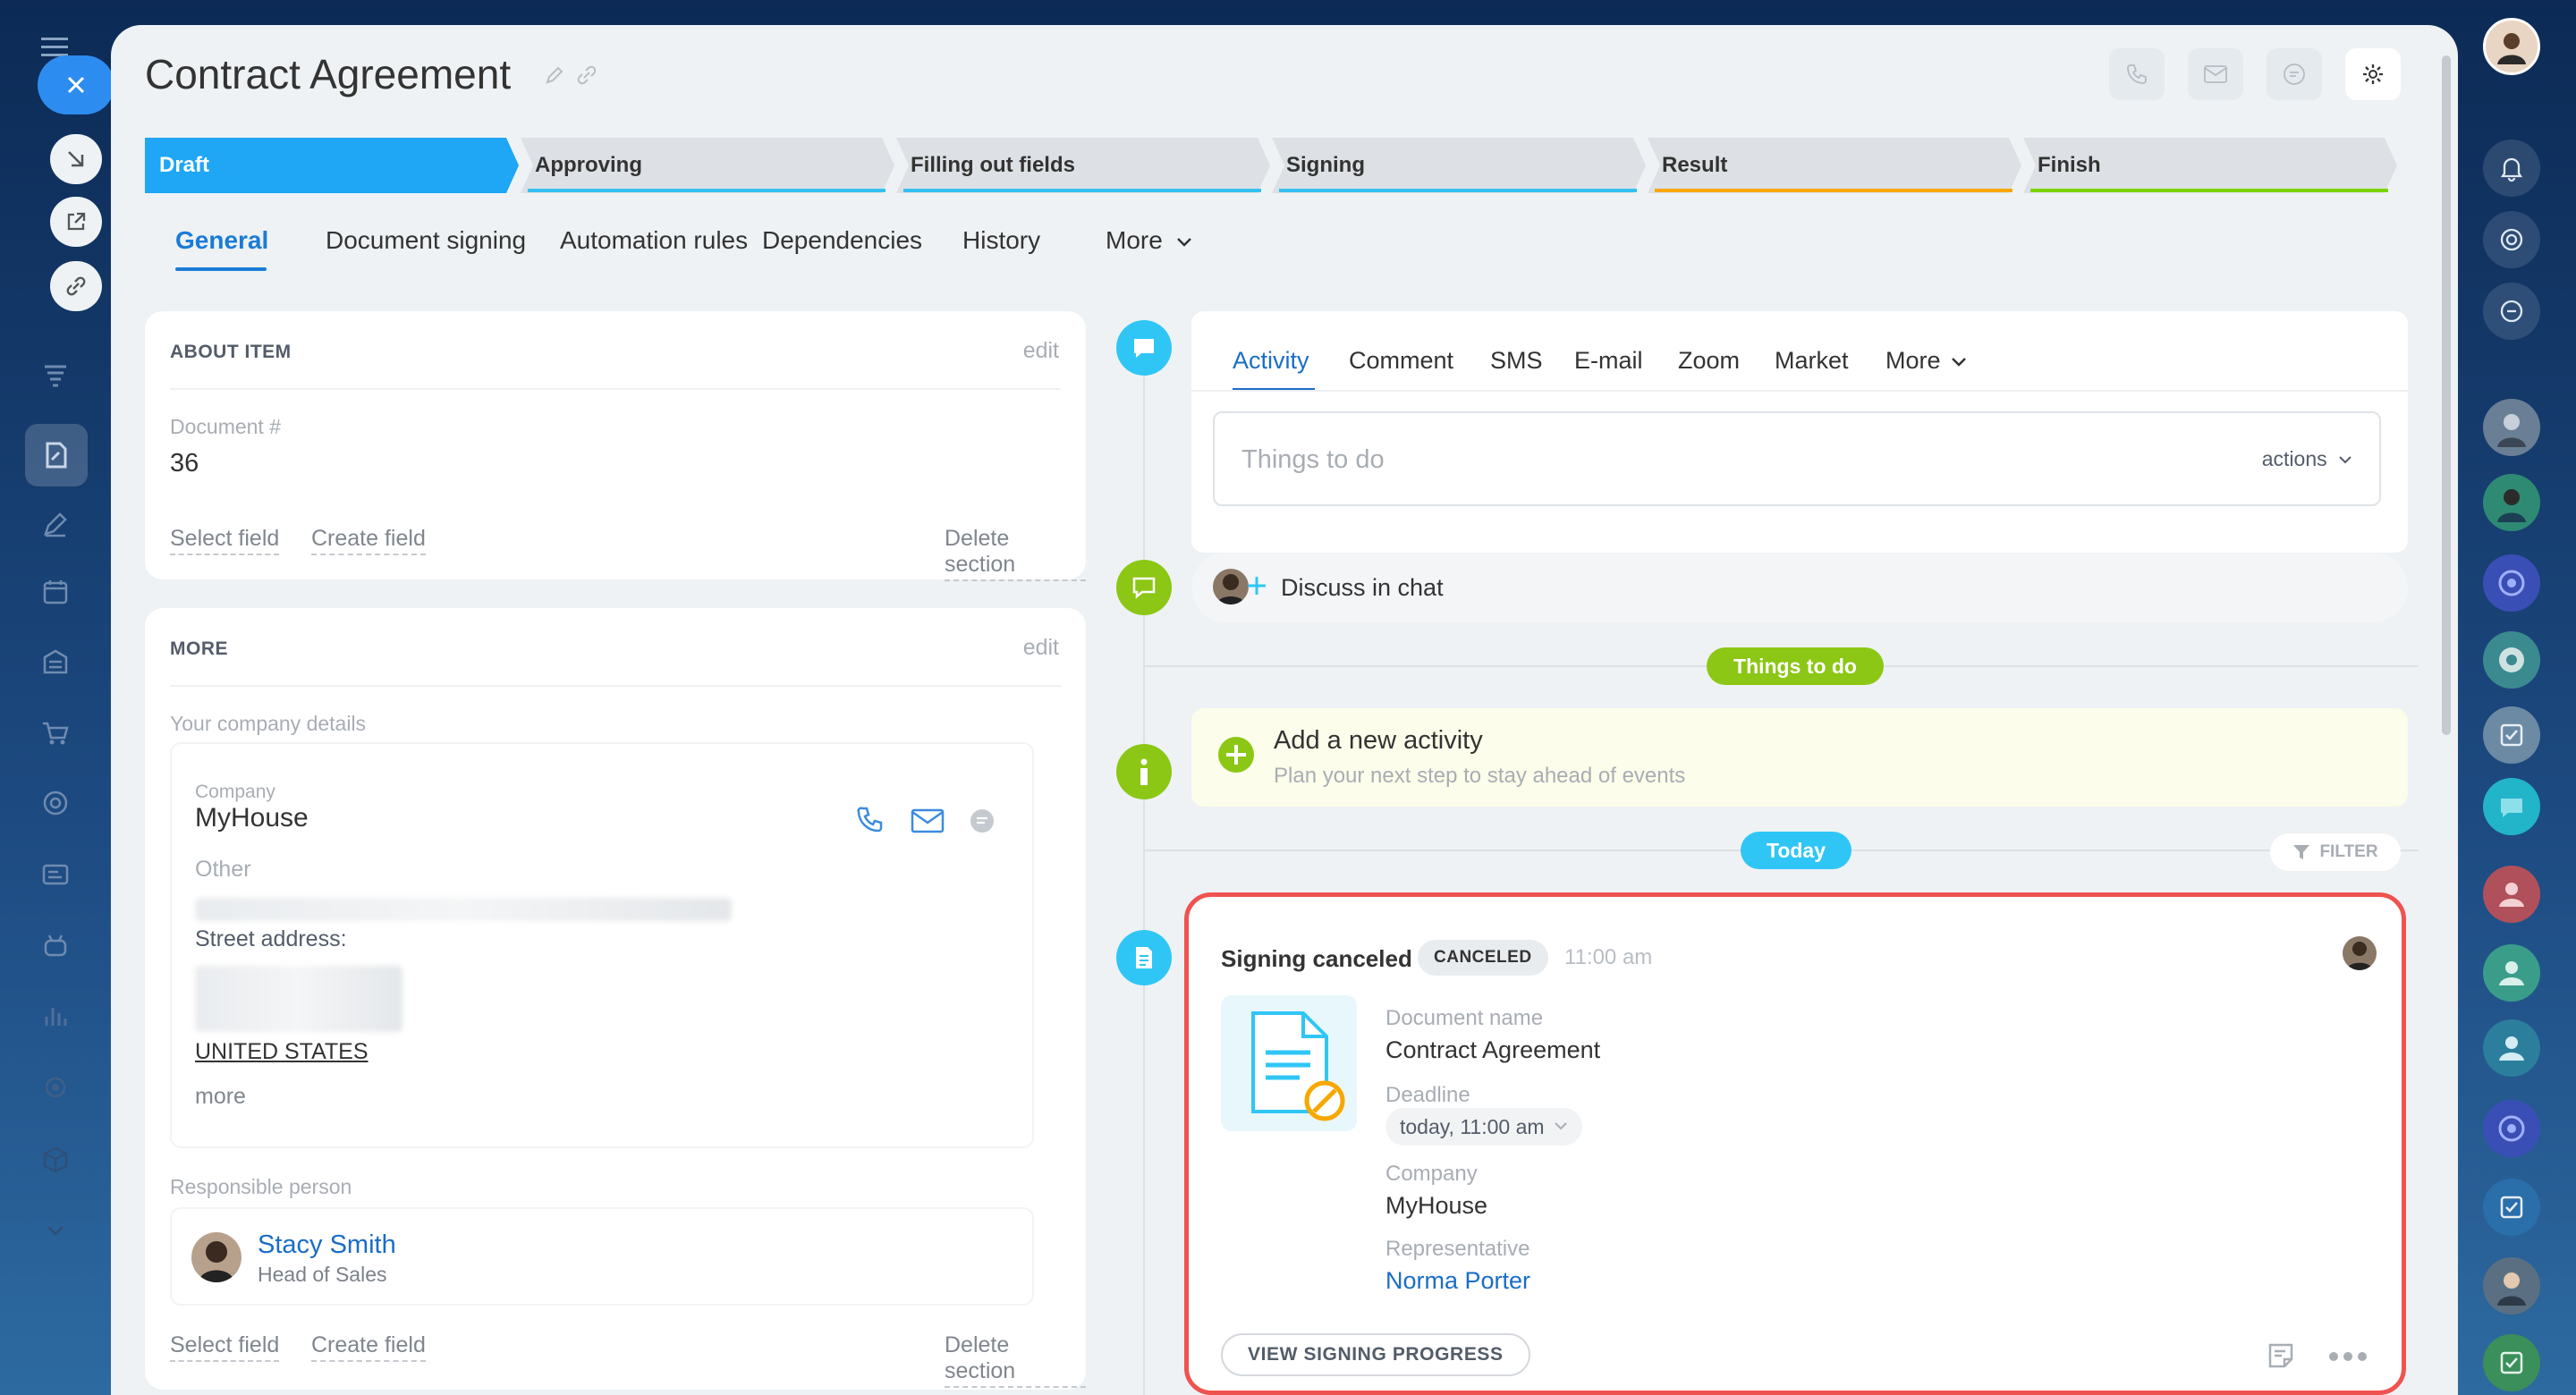 This screenshot has height=1395, width=2576. Describe the element at coordinates (707, 165) in the screenshot. I see `stage-approving: Approving` at that location.